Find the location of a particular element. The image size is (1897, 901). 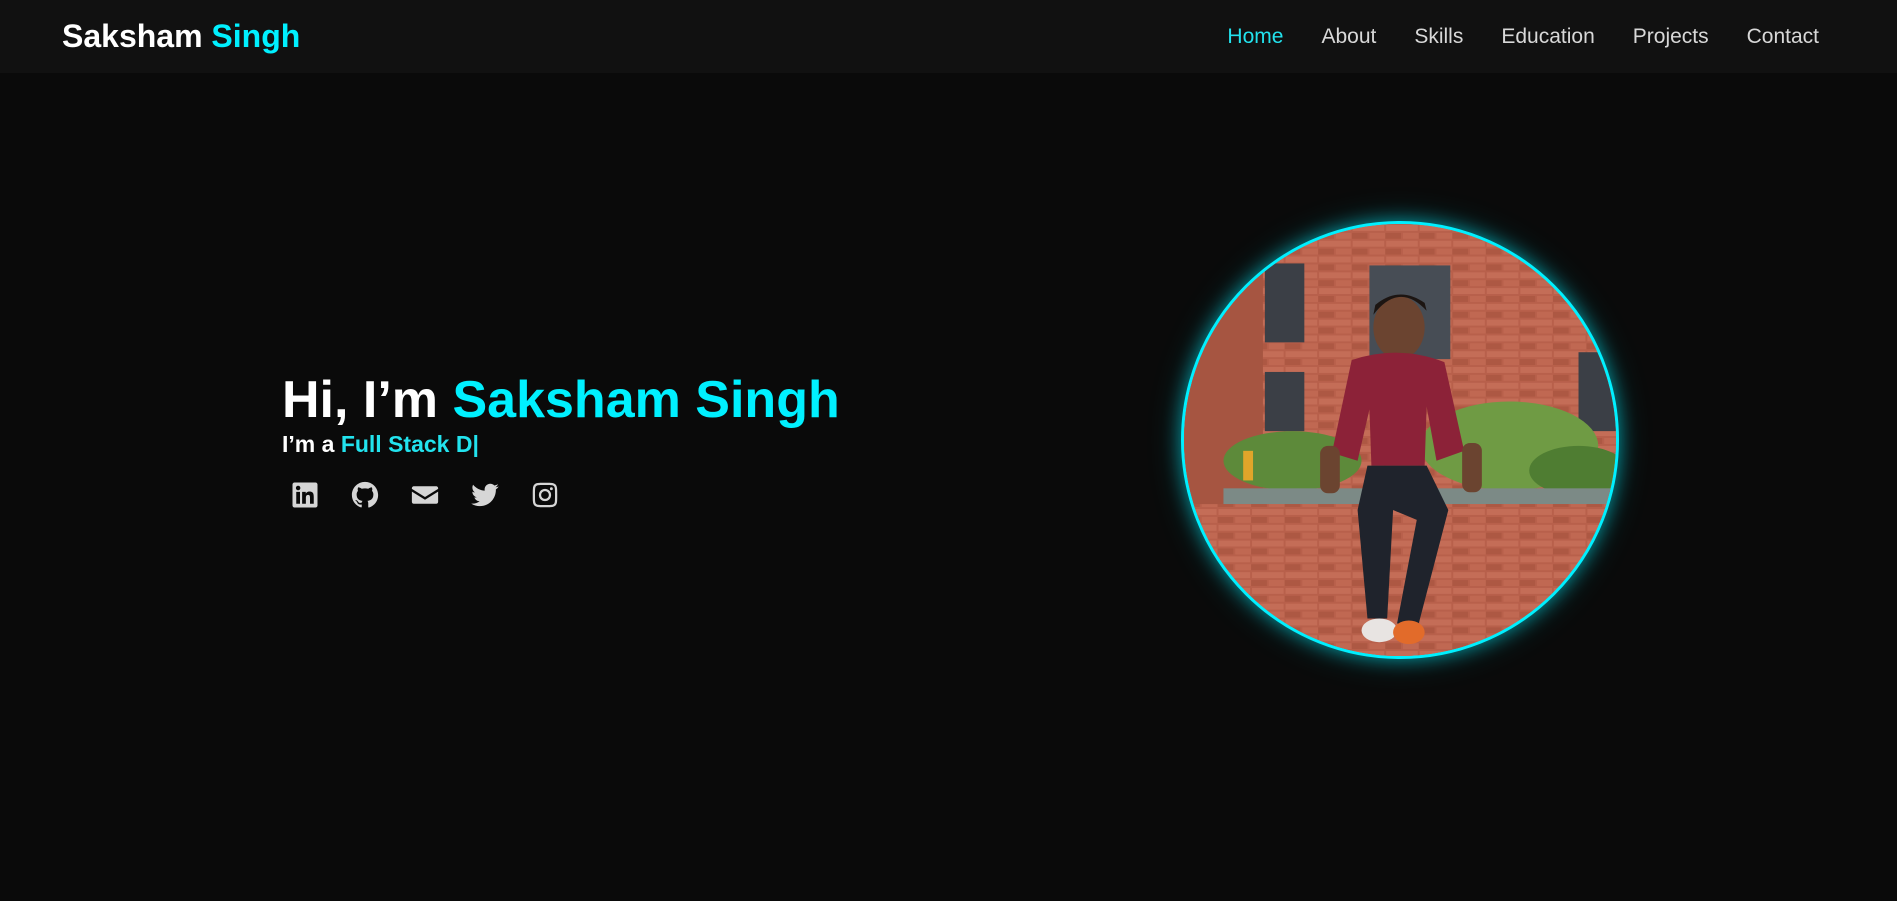

github-icon is located at coordinates (365, 495).